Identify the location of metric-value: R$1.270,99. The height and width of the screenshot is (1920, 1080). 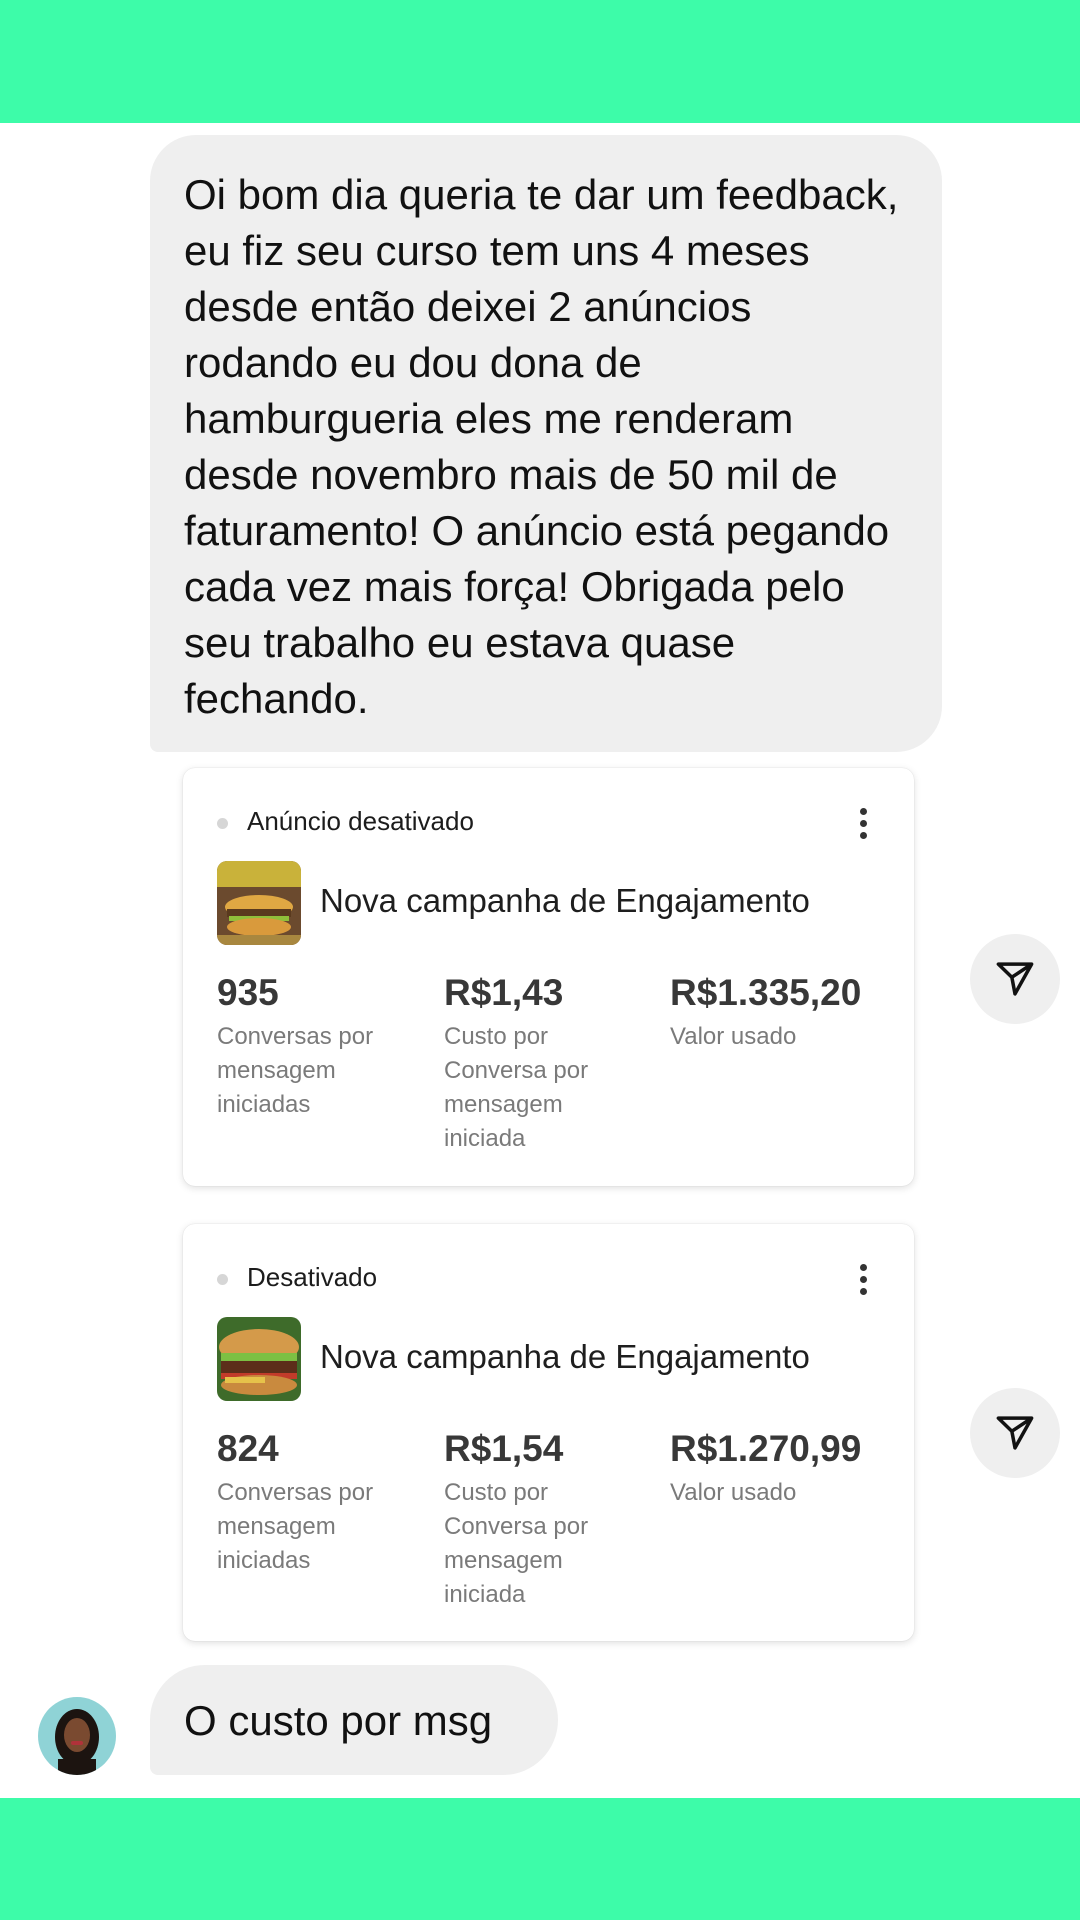
(766, 1448).